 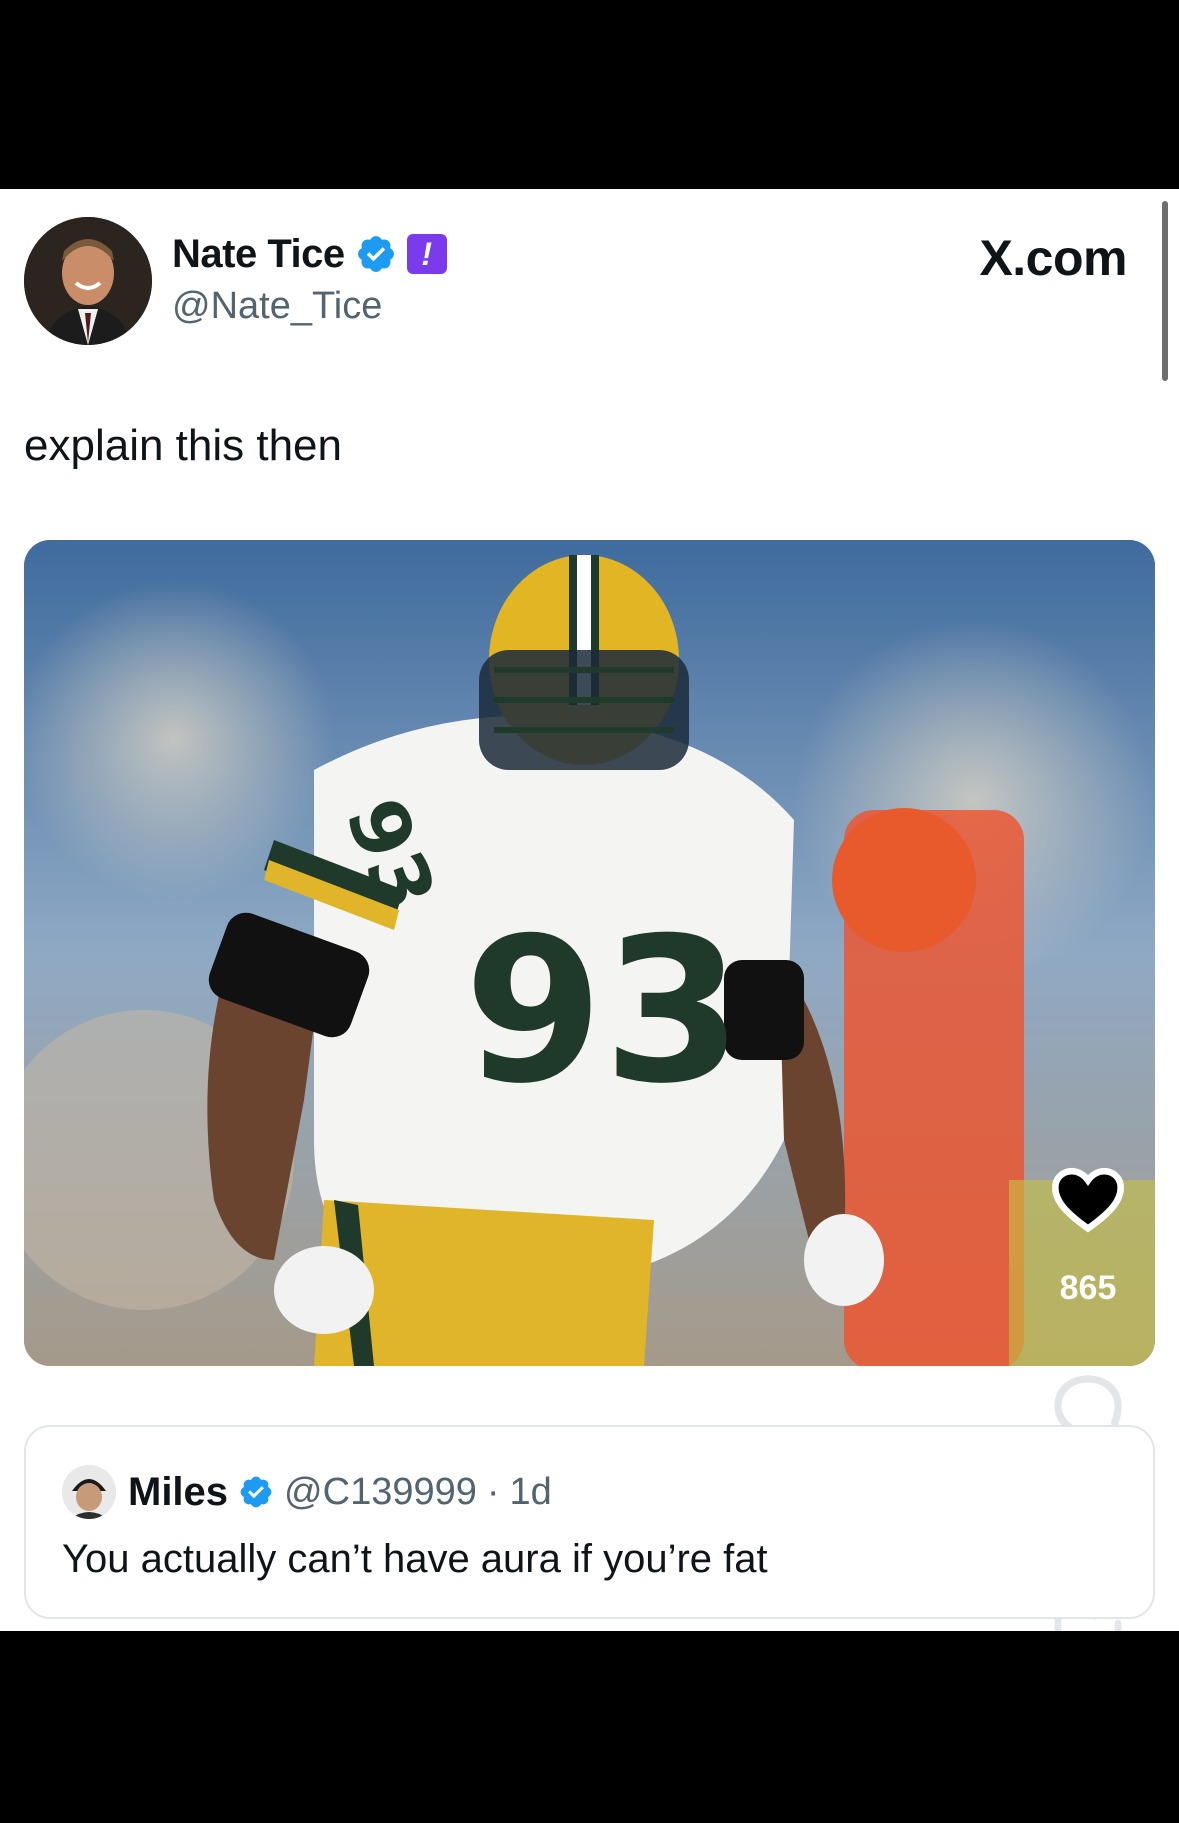 I want to click on top-black-bar, so click(x=589, y=94).